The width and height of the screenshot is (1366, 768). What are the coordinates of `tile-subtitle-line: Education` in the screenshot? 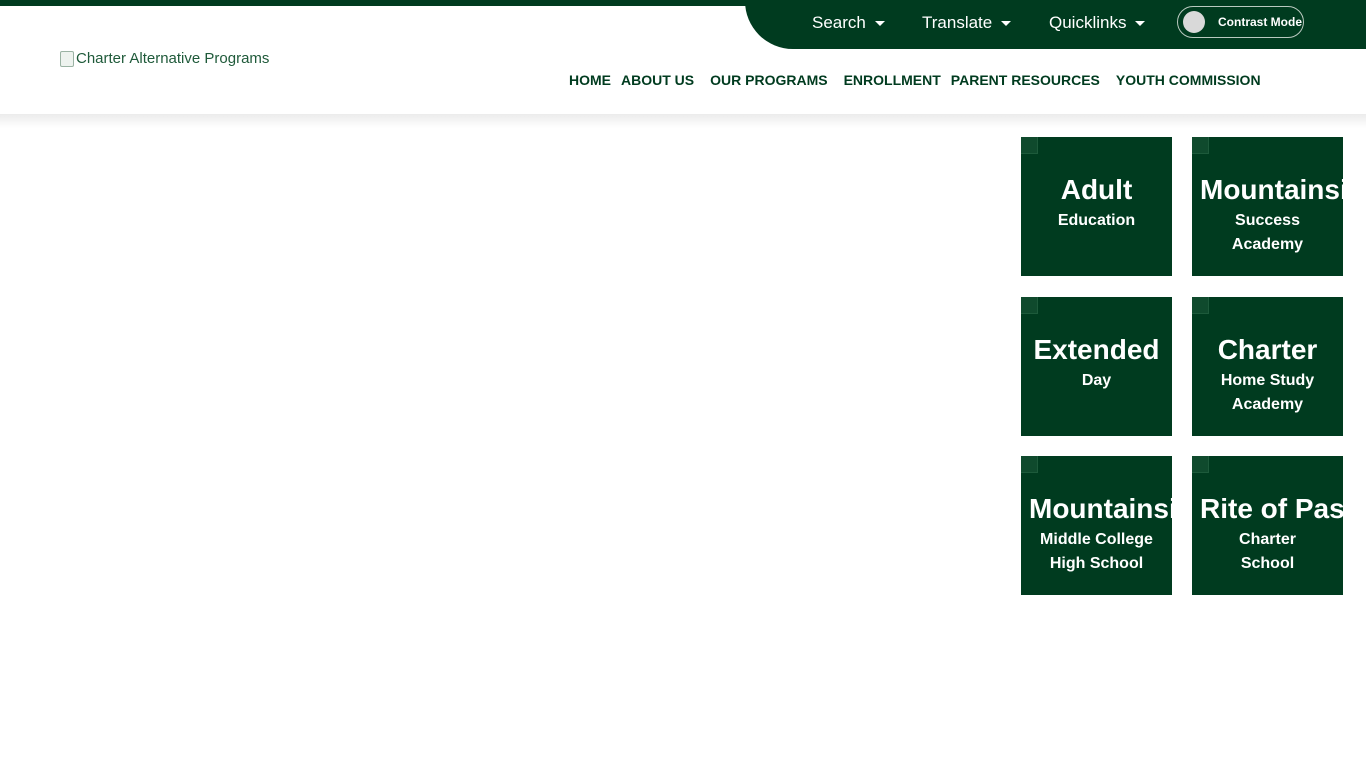 It's located at (1096, 220).